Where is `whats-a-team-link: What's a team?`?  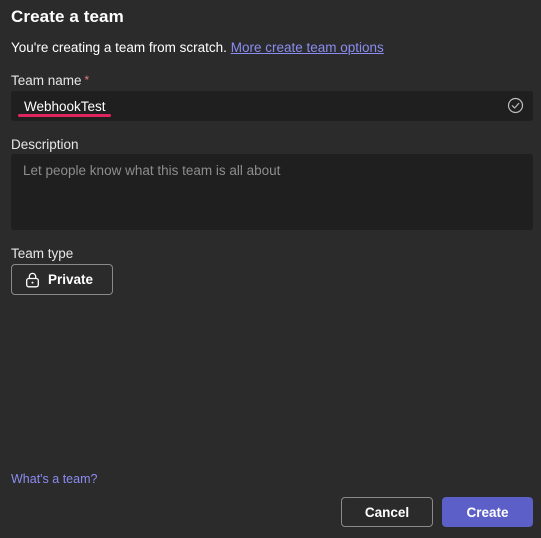 whats-a-team-link: What's a team? is located at coordinates (54, 479).